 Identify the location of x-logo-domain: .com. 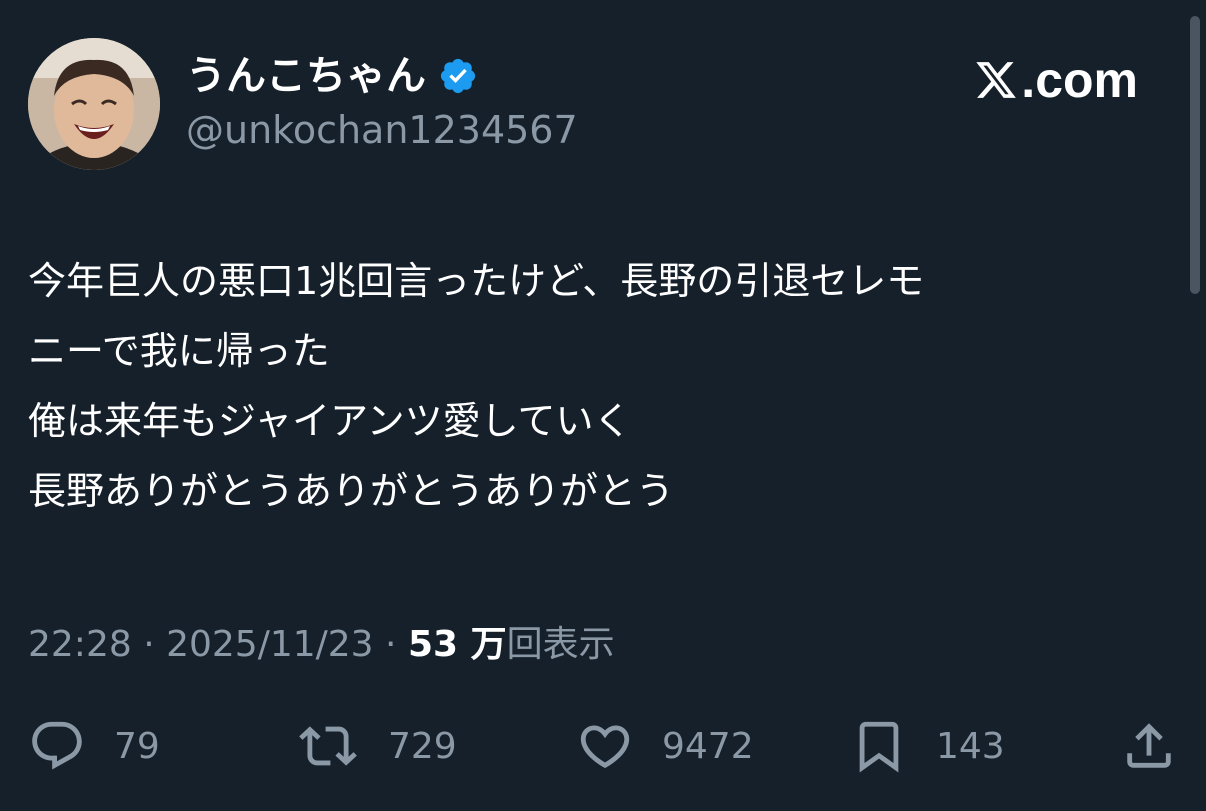
(1079, 80).